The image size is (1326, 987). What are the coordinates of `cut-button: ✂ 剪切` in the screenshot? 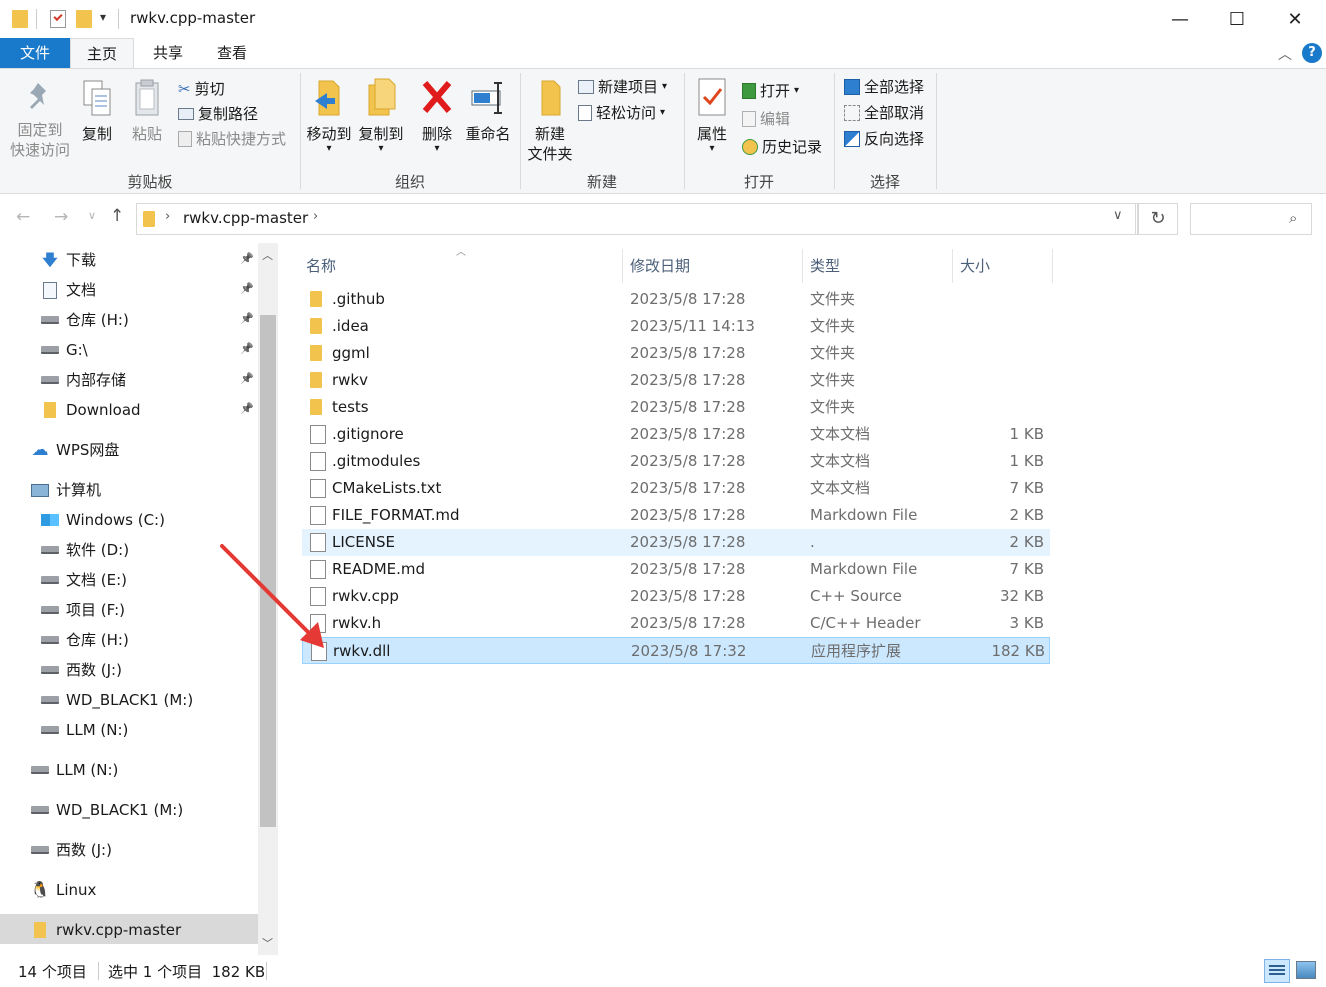 It's located at (201, 89).